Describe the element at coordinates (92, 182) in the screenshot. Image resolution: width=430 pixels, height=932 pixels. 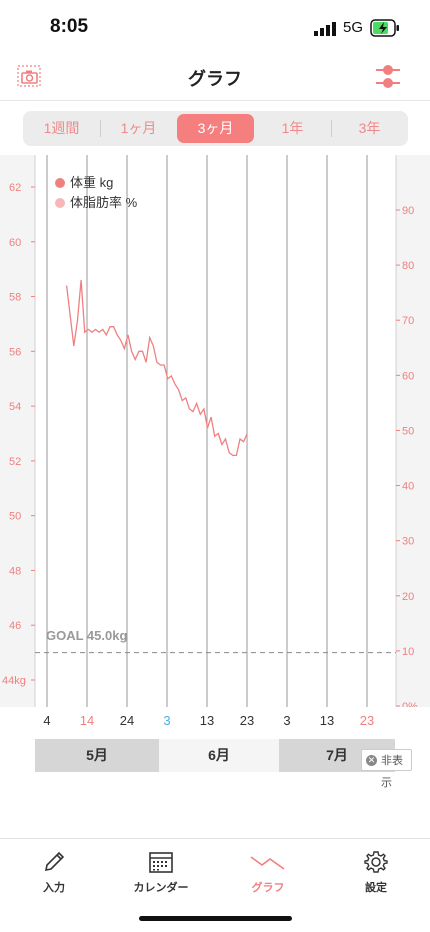
I see `legend-weight-label: 体重 kg` at that location.